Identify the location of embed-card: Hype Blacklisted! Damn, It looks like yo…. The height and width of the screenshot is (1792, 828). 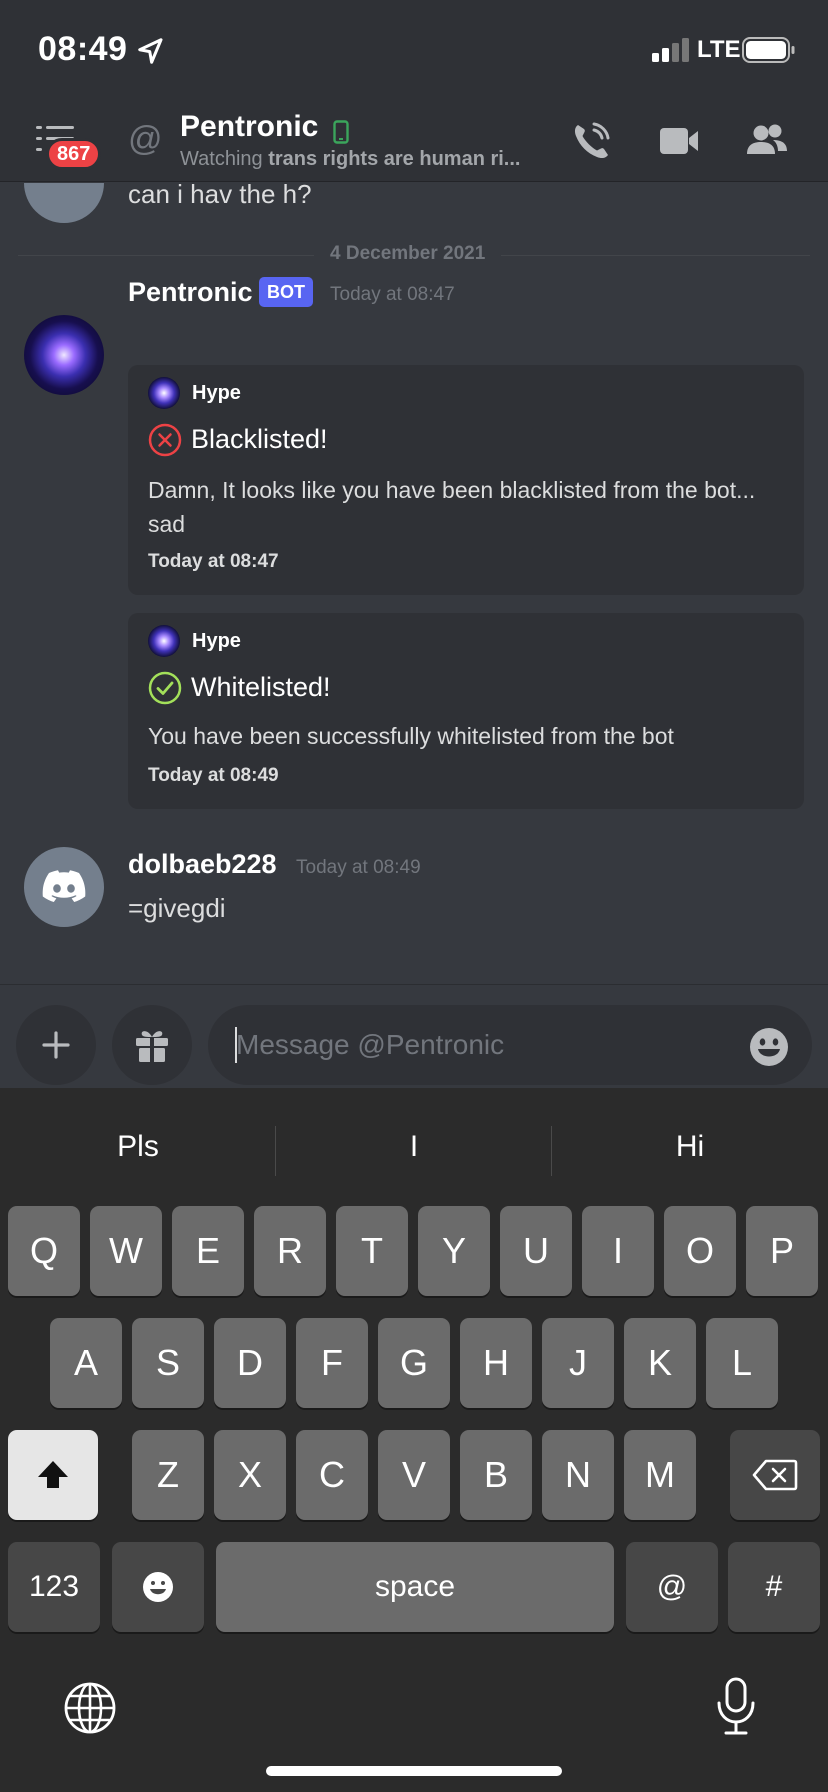
(466, 480).